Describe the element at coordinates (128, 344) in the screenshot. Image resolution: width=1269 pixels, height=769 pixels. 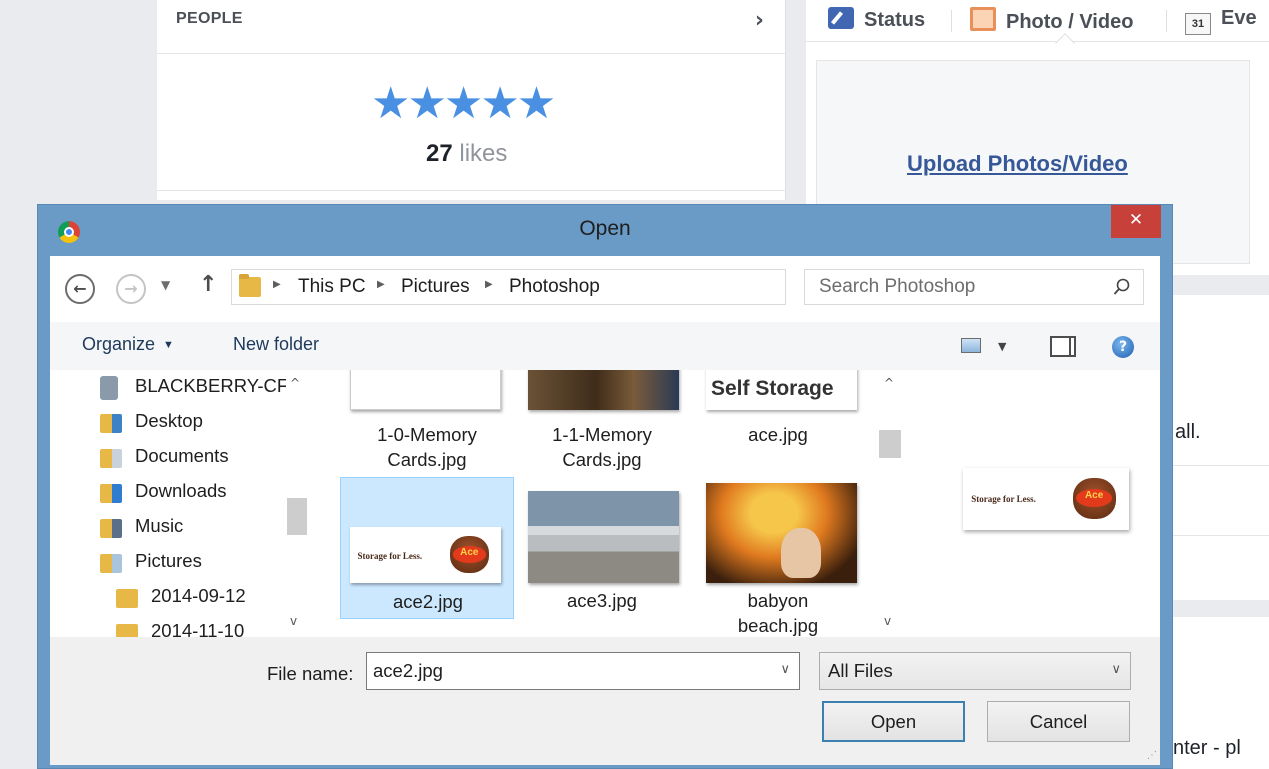
I see `organize-menu: Organize ▼` at that location.